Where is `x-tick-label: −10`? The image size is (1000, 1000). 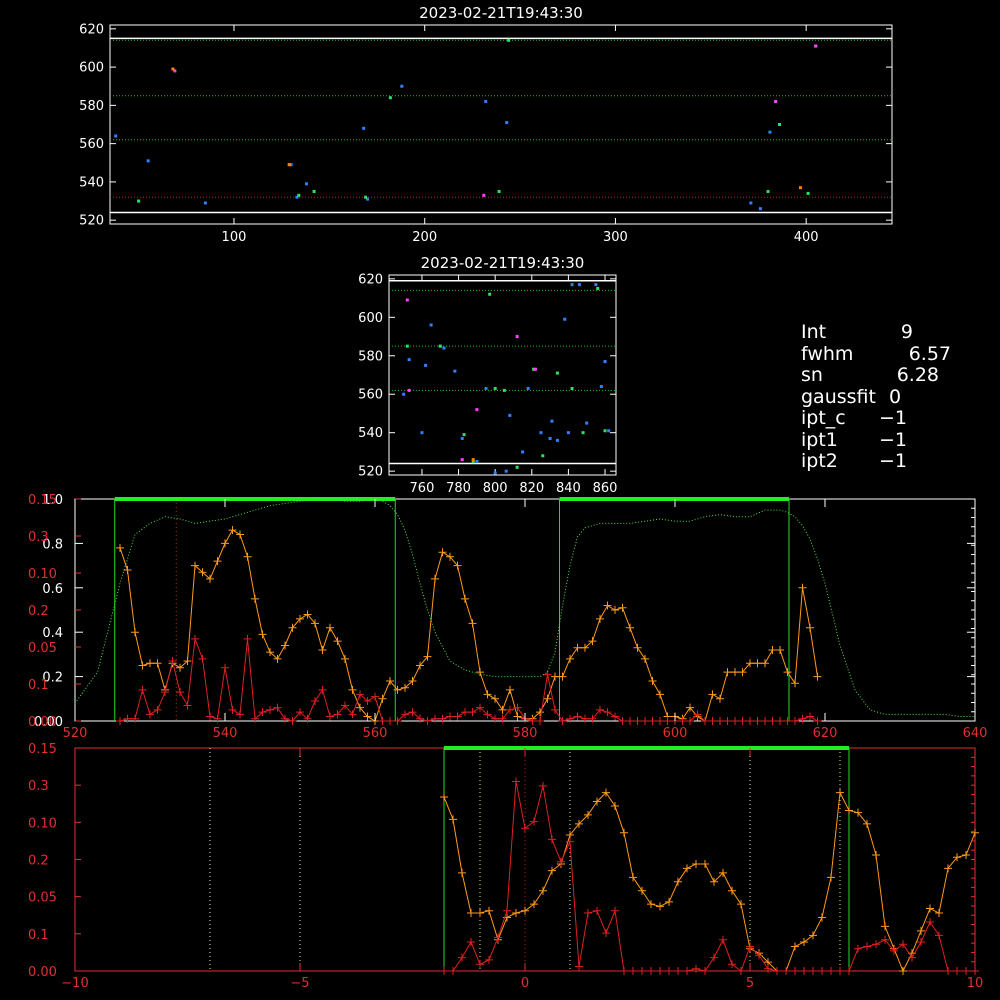
x-tick-label: −10 is located at coordinates (74, 983).